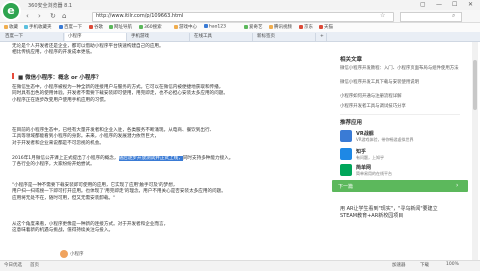  What do you see at coordinates (13, 27) in the screenshot?
I see `bookmark-label: 收藏` at bounding box center [13, 27].